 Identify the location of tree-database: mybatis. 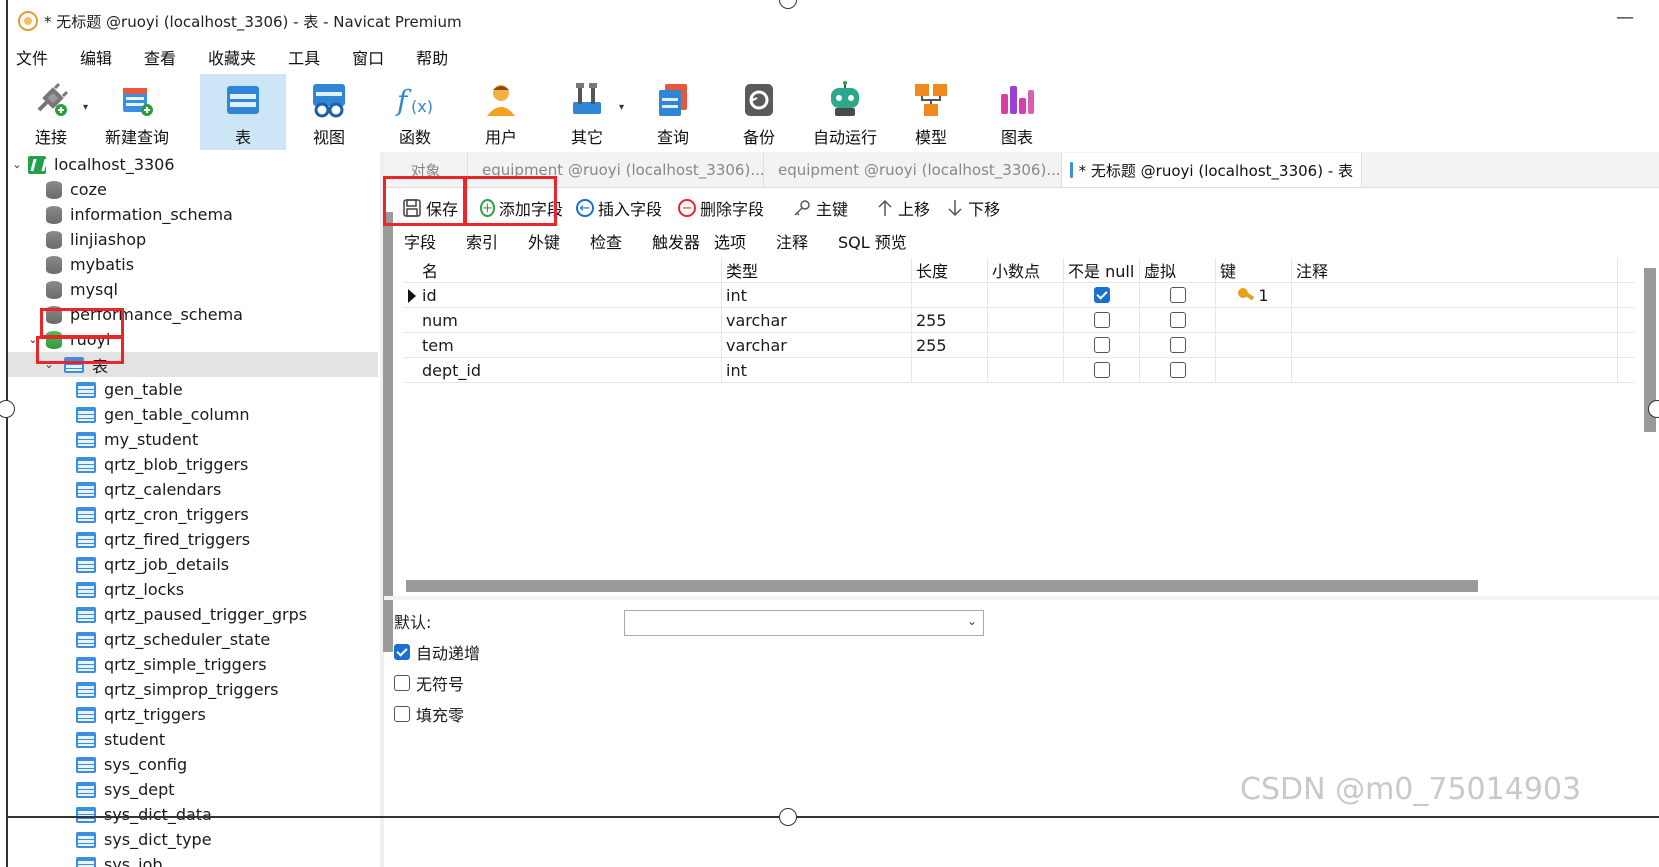
(193, 264).